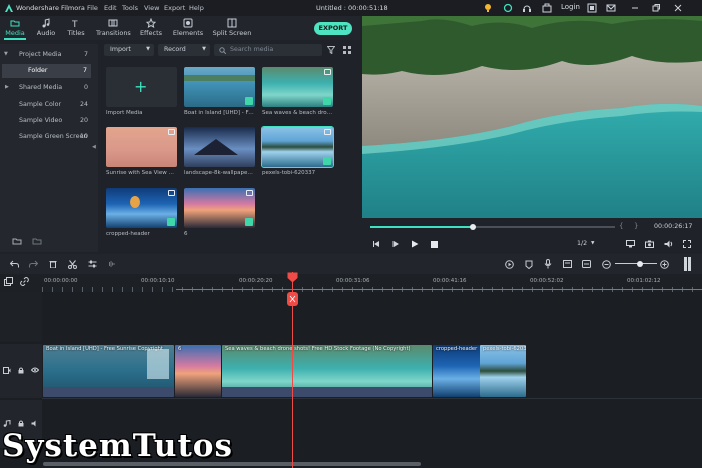 The image size is (702, 468). Describe the element at coordinates (108, 392) in the screenshot. I see `clip-audio-waveform` at that location.